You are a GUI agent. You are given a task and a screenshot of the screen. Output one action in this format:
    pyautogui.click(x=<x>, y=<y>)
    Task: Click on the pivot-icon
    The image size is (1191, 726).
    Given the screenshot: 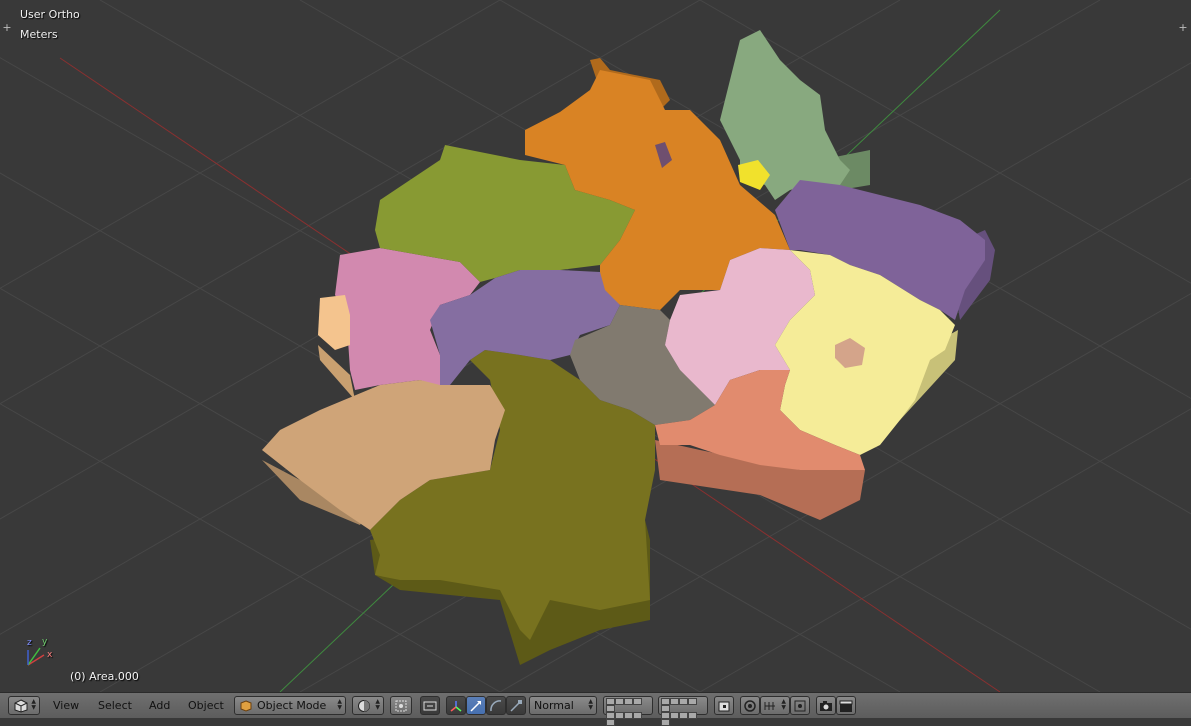 What is the action you would take?
    pyautogui.click(x=401, y=706)
    